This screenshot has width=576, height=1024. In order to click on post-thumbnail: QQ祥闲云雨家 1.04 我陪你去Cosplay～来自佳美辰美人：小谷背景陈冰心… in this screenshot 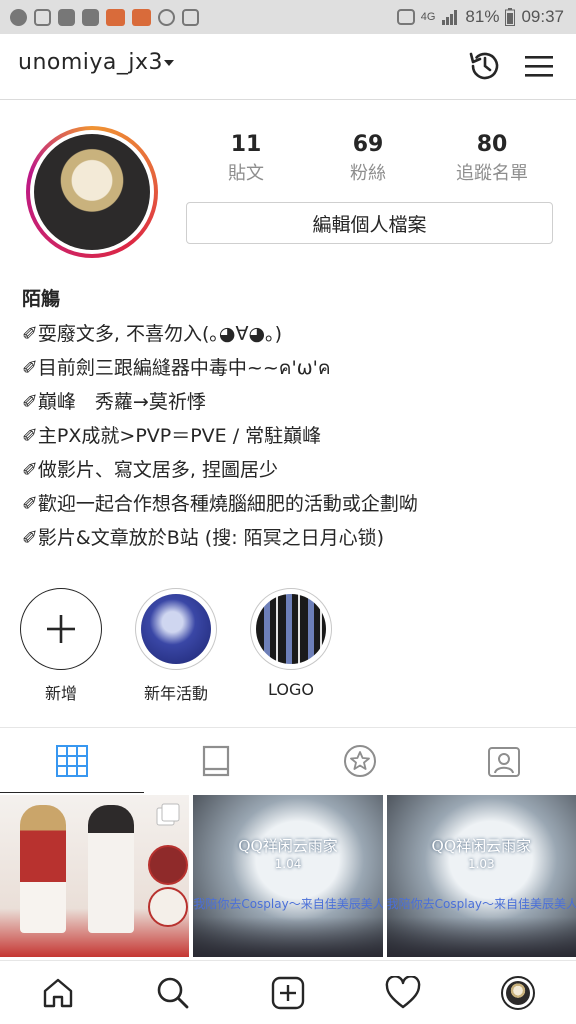, I will do `click(288, 876)`.